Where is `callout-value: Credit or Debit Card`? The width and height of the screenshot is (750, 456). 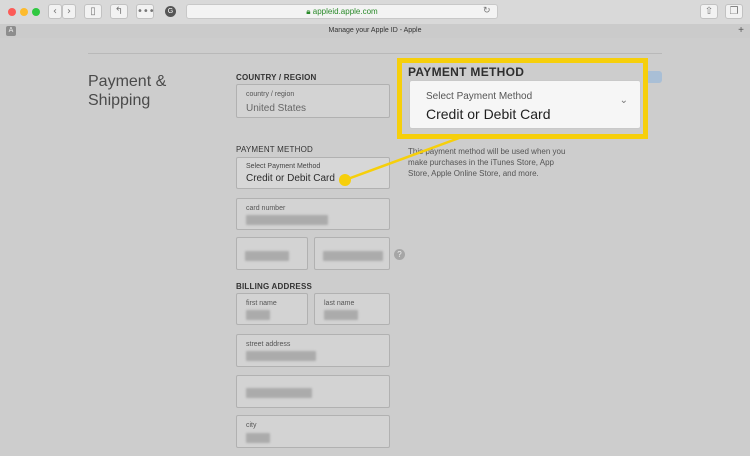 callout-value: Credit or Debit Card is located at coordinates (488, 114).